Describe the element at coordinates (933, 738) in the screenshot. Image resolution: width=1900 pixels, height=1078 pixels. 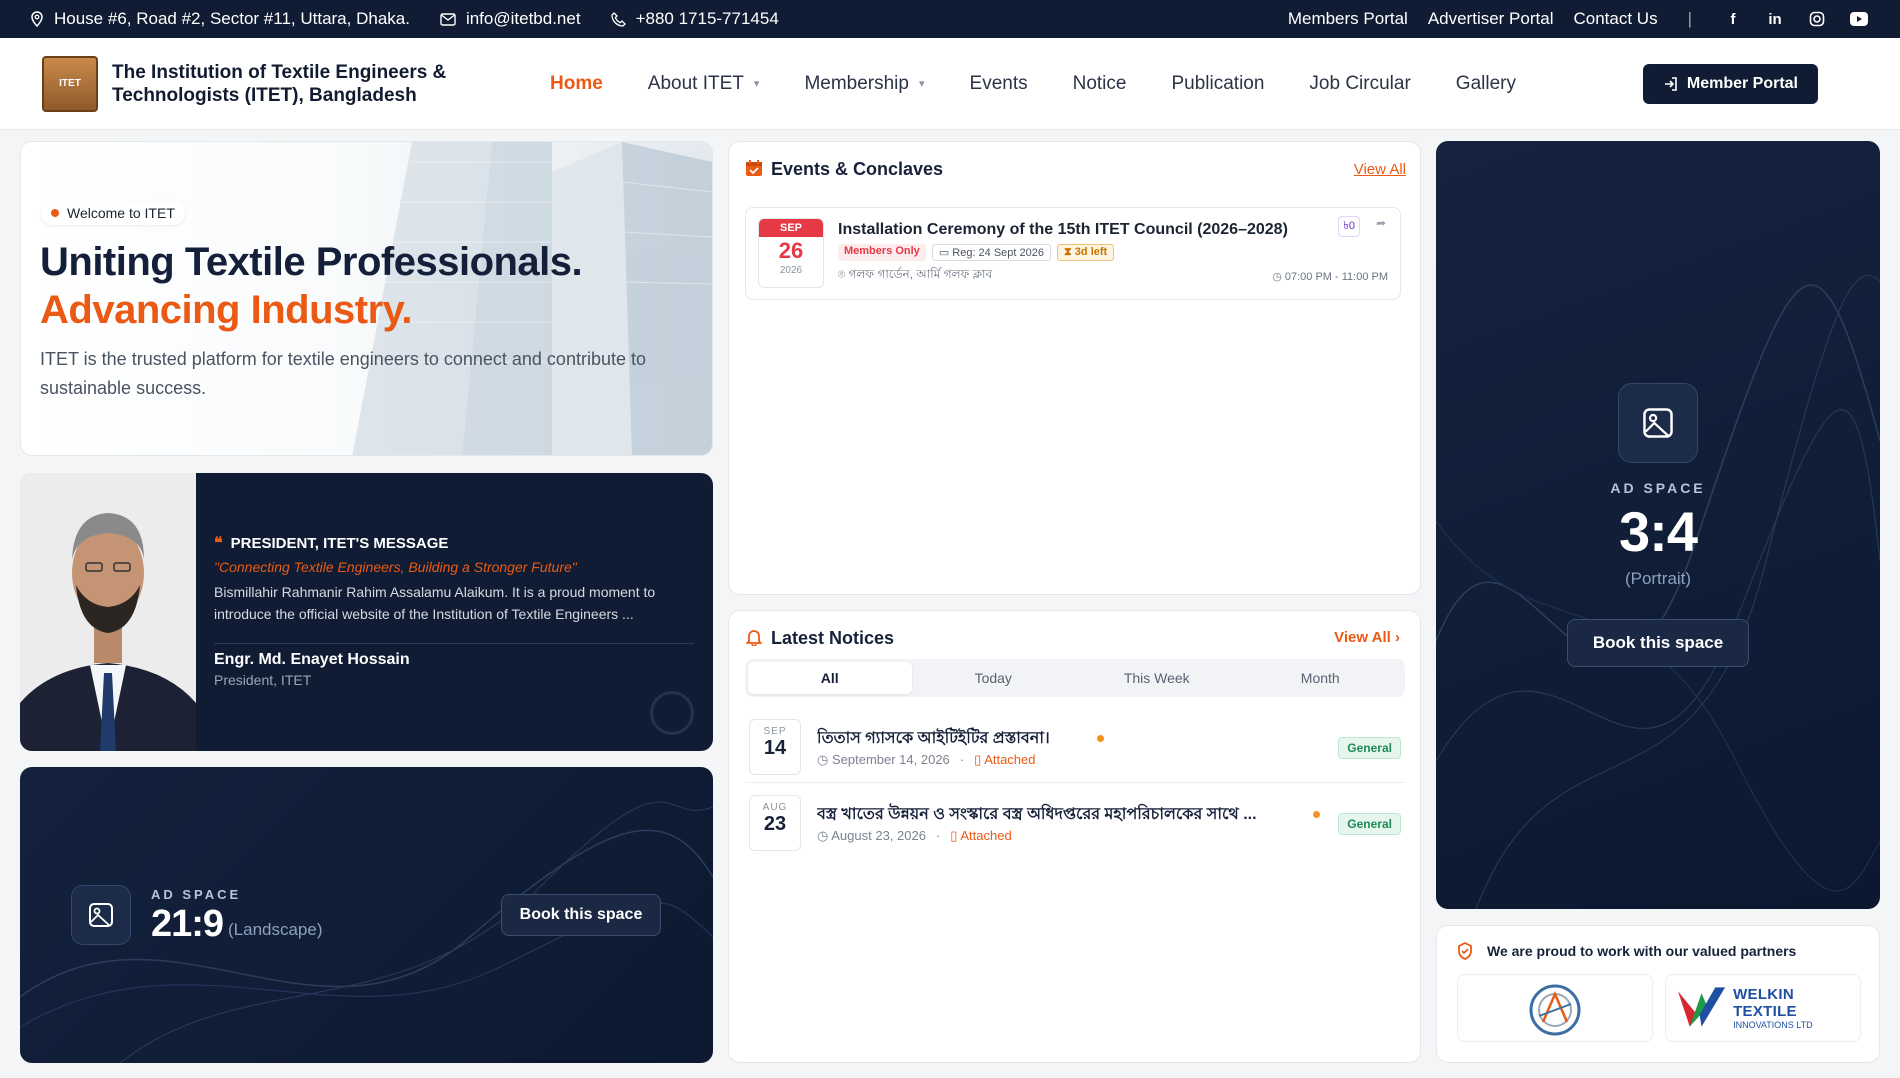
I see `notice-title: তিতাস গ্যাসকে আইটিইটির প্রস্তাবনা।` at that location.